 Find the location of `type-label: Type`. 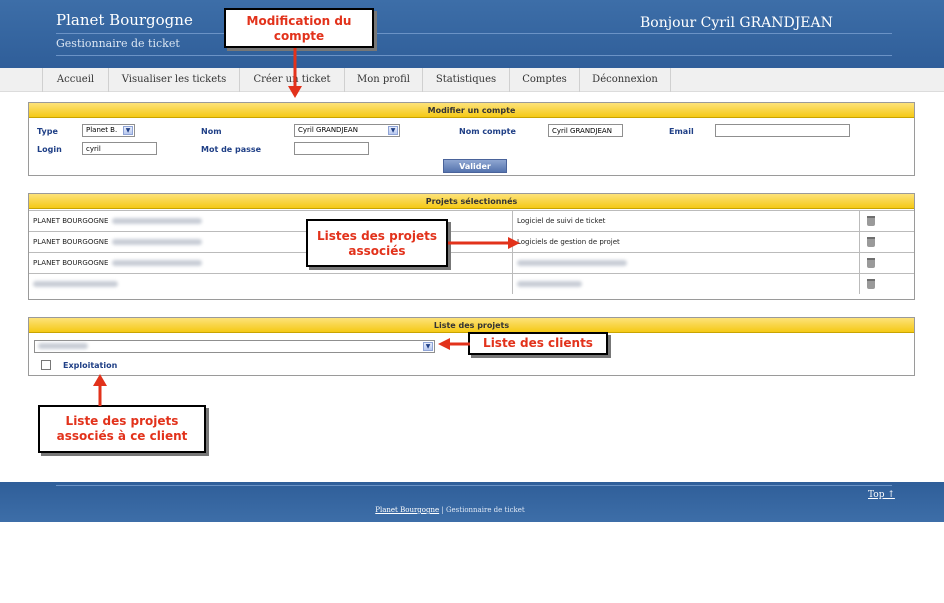

type-label: Type is located at coordinates (47, 131).